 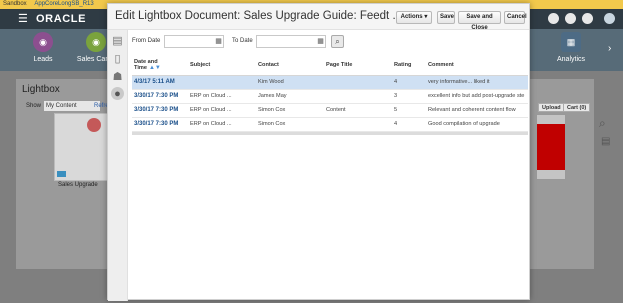 I want to click on actions-label: Actions, so click(x=411, y=17).